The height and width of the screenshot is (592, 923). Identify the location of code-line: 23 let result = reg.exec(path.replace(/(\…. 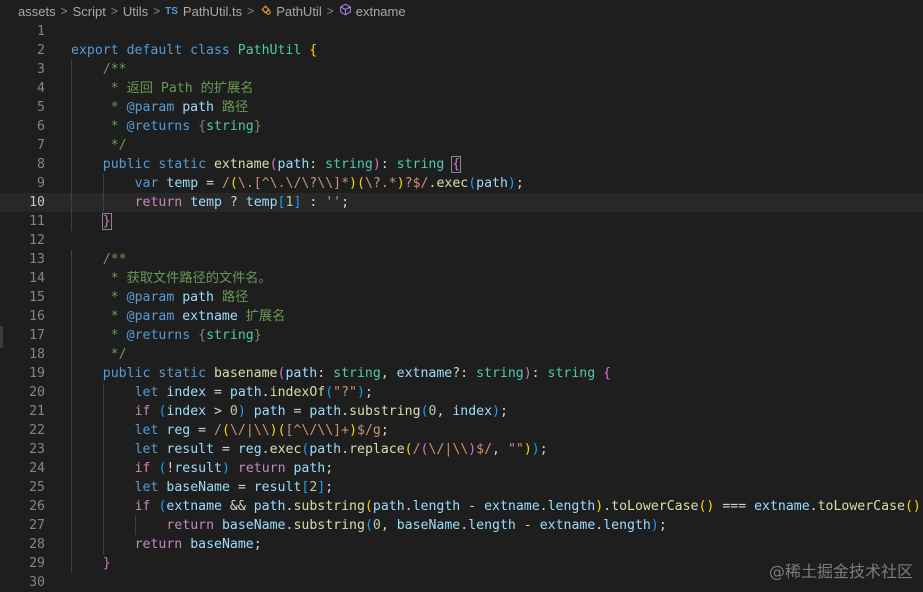
(461, 449).